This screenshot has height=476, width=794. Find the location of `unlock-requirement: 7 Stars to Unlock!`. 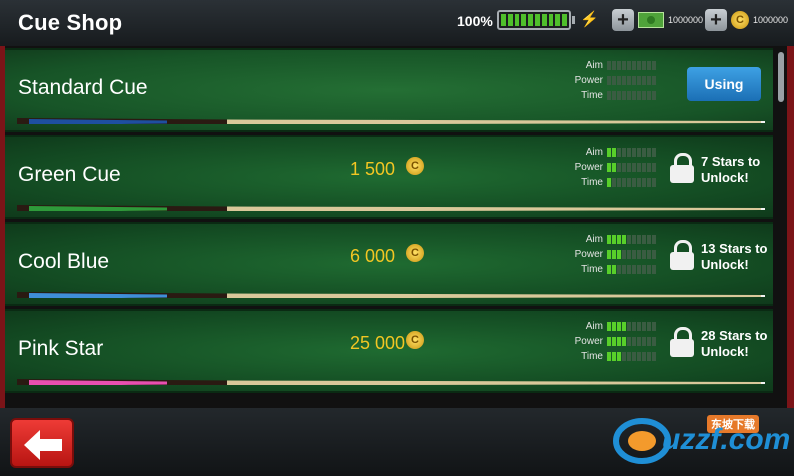

unlock-requirement: 7 Stars to Unlock! is located at coordinates (731, 169).